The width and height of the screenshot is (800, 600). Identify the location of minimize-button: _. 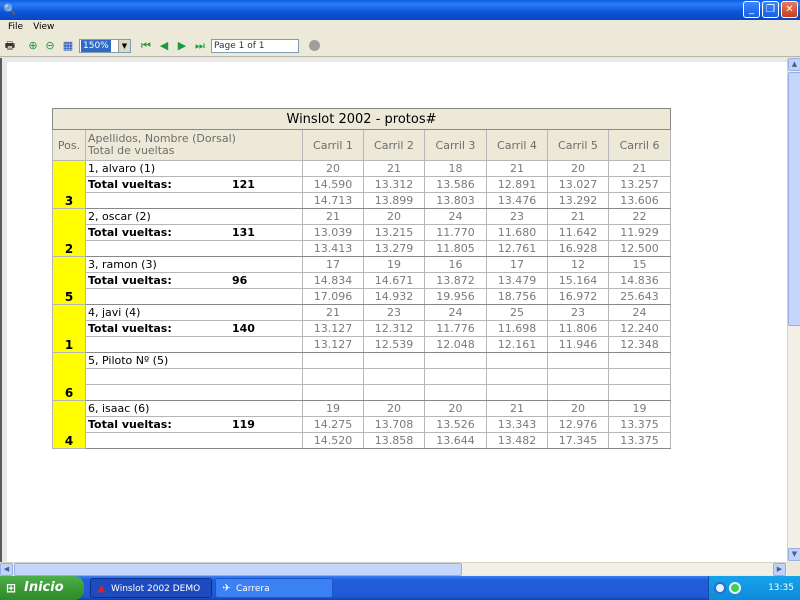
(751, 9).